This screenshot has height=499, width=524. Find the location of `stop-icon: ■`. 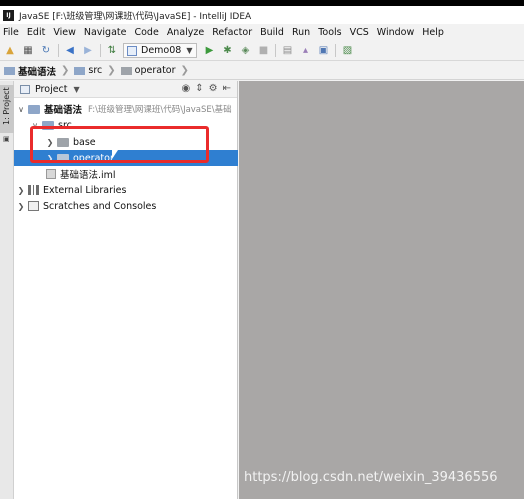

stop-icon: ■ is located at coordinates (263, 51).